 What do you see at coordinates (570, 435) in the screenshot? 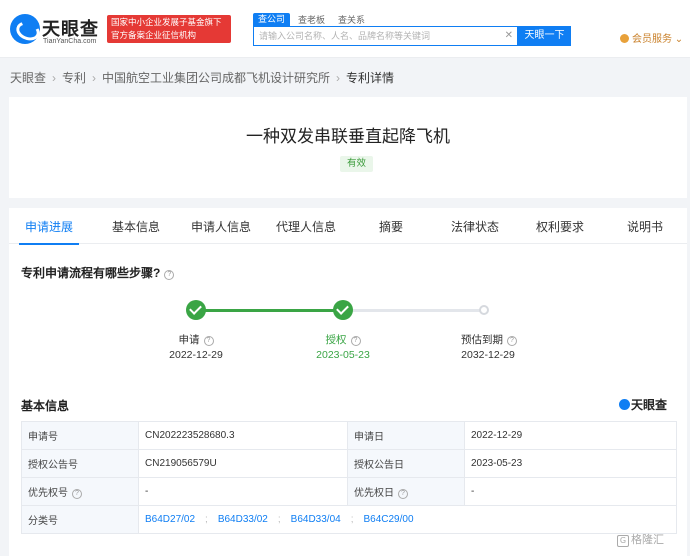
I see `application-date: 2022-12-29` at bounding box center [570, 435].